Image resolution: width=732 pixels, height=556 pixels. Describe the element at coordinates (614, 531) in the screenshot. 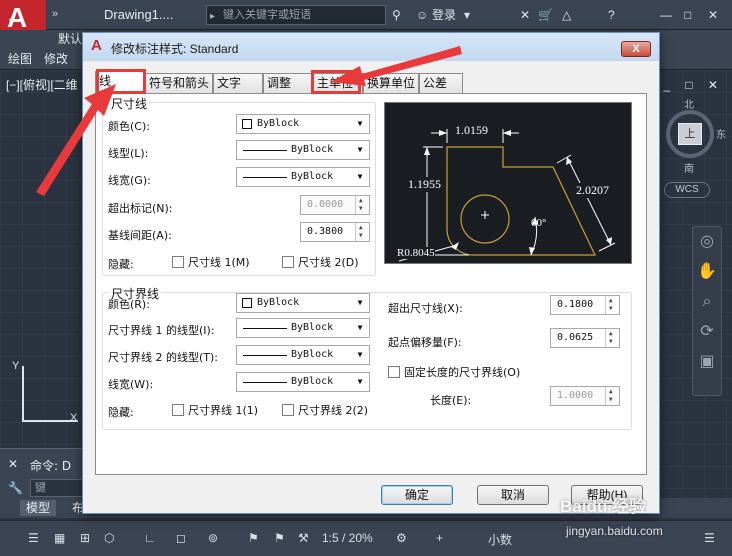

I see `watermark-url: jingyan.baidu.com` at that location.